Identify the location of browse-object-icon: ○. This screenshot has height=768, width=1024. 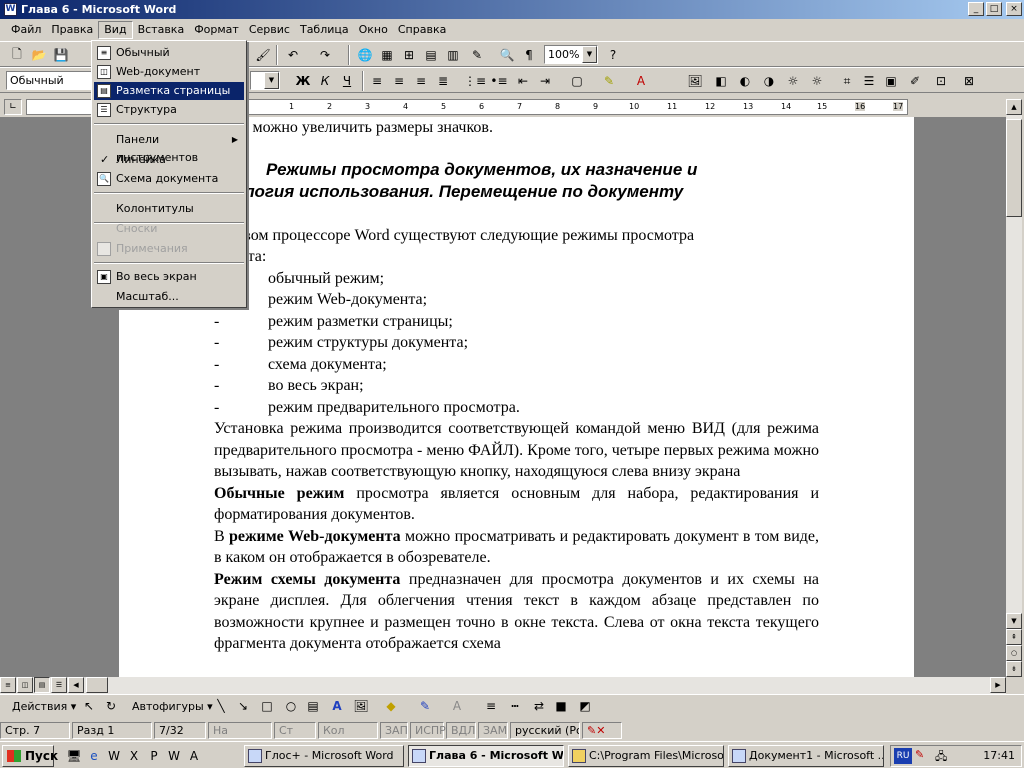
(1014, 653).